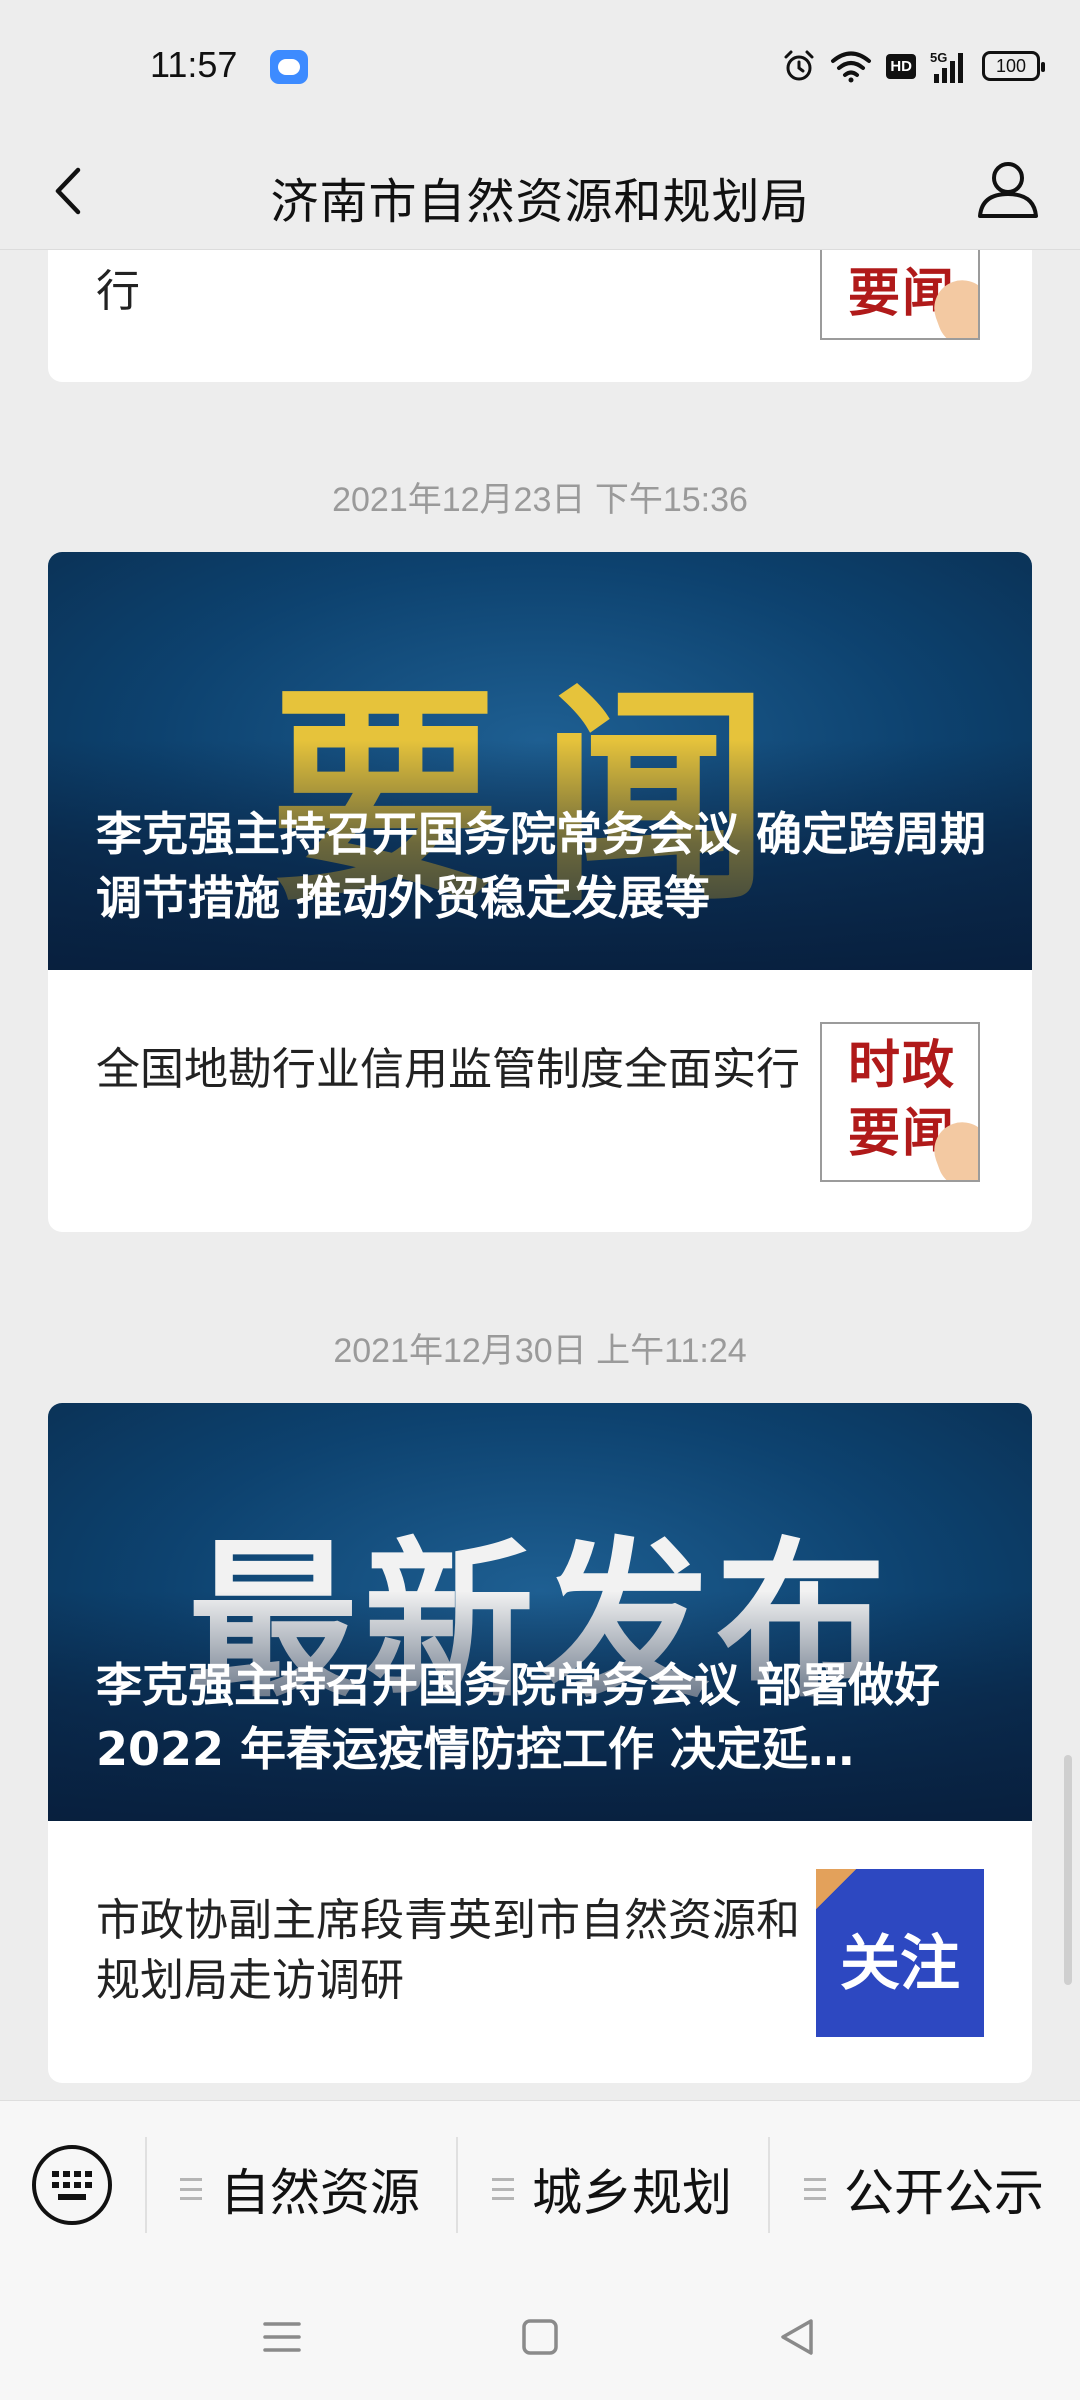 This screenshot has height=2400, width=1080. I want to click on menu-icon, so click(282, 2337).